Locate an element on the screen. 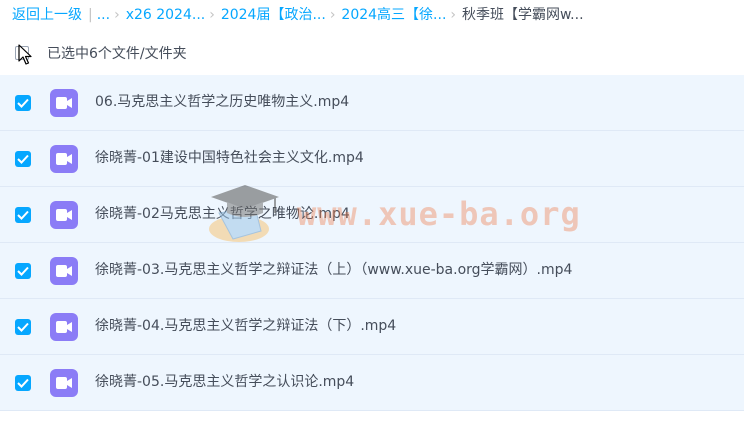 The height and width of the screenshot is (432, 744). selection-toolbar: 已选中6个文件/文件夹 is located at coordinates (372, 54).